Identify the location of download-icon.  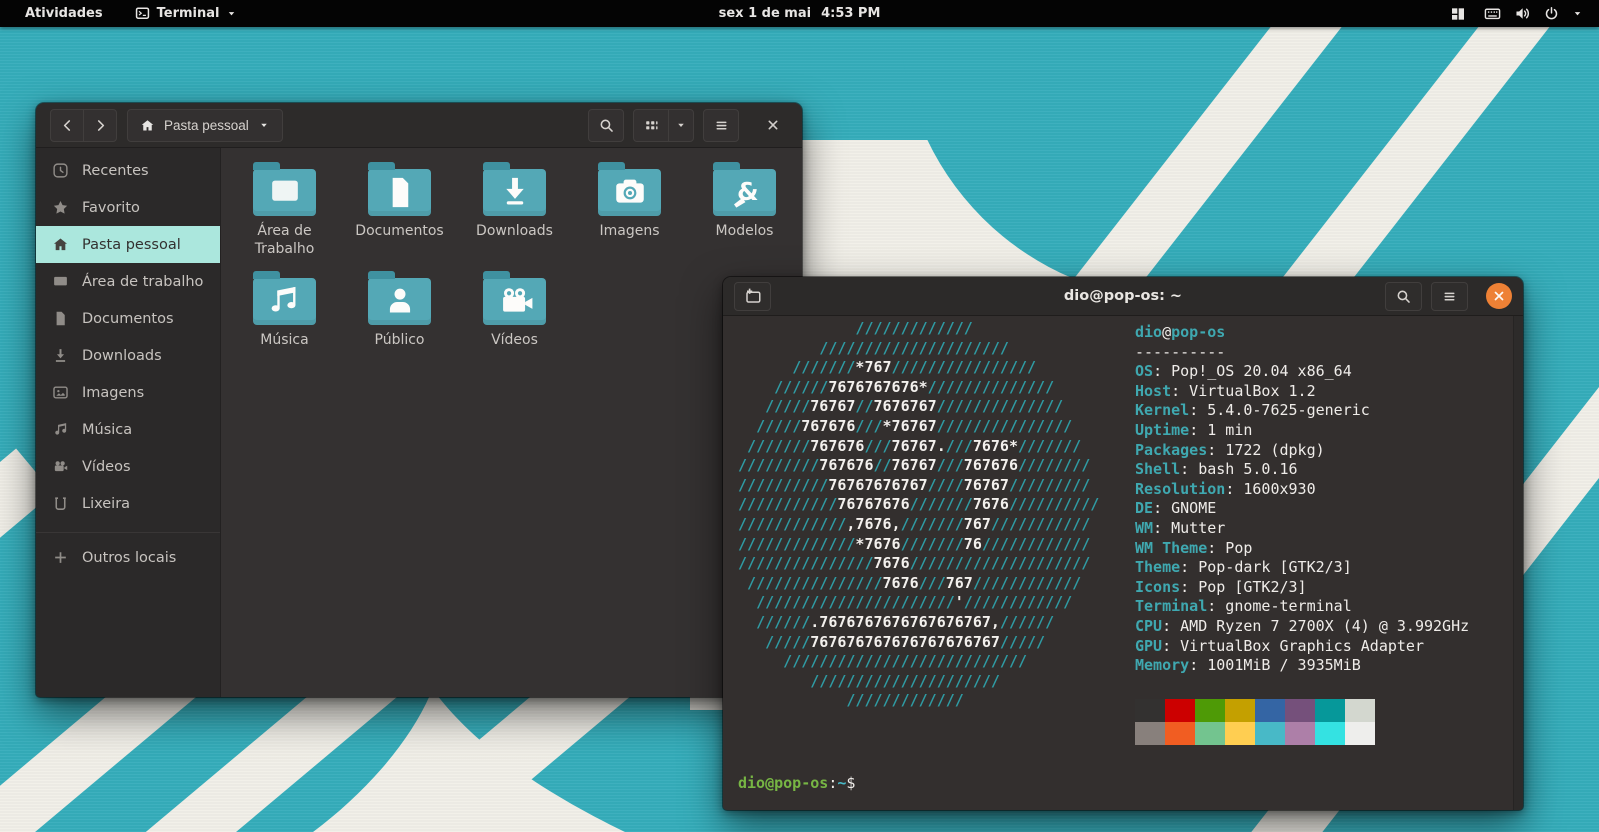
(60, 355).